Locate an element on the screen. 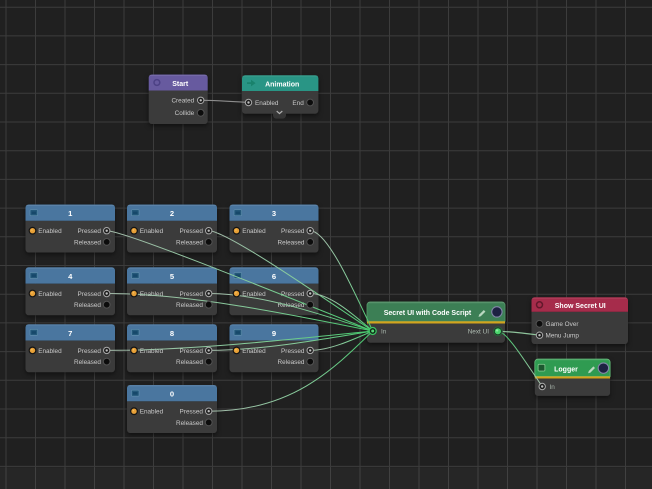 The height and width of the screenshot is (489, 652). svg-text: 9 is located at coordinates (274, 333).